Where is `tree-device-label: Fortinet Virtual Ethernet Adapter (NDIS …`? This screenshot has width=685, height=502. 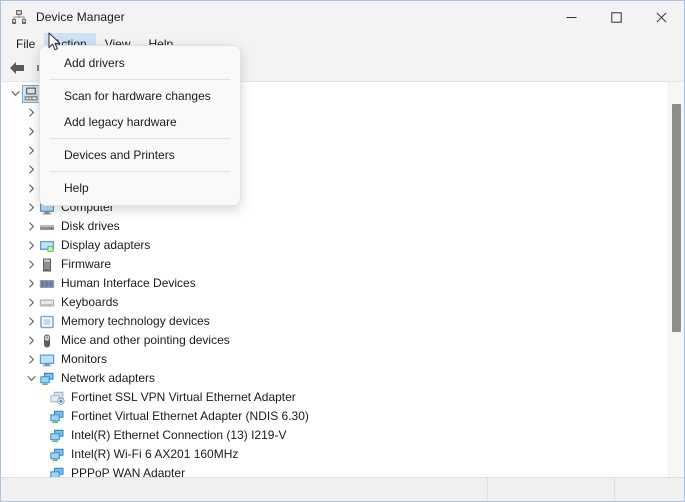
tree-device-label: Fortinet Virtual Ethernet Adapter (NDIS … is located at coordinates (190, 416).